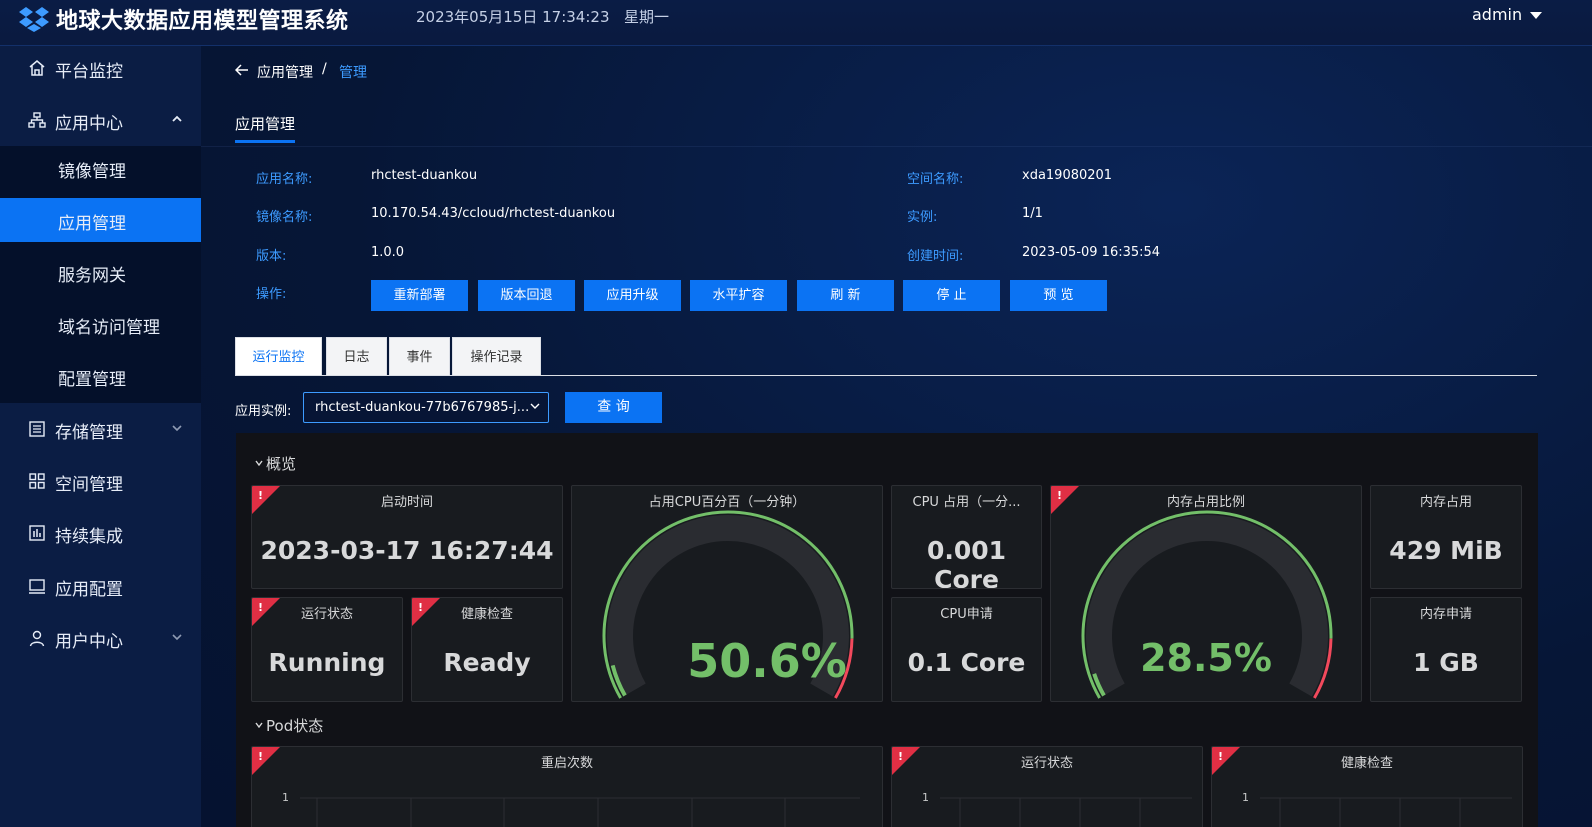  I want to click on cpu-usage-panel: CPU 占用（一分... 0.001 Core, so click(966, 537).